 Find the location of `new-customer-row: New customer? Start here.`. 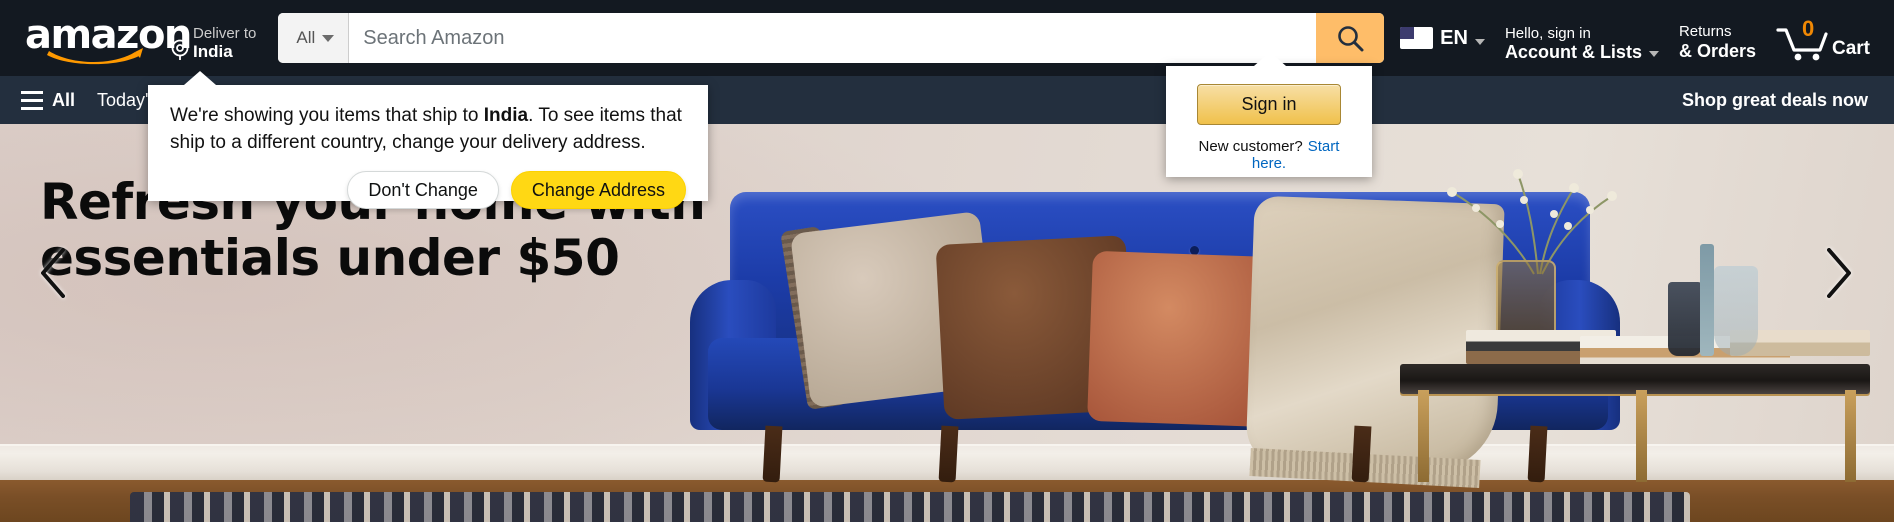

new-customer-row: New customer? Start here. is located at coordinates (1269, 155).